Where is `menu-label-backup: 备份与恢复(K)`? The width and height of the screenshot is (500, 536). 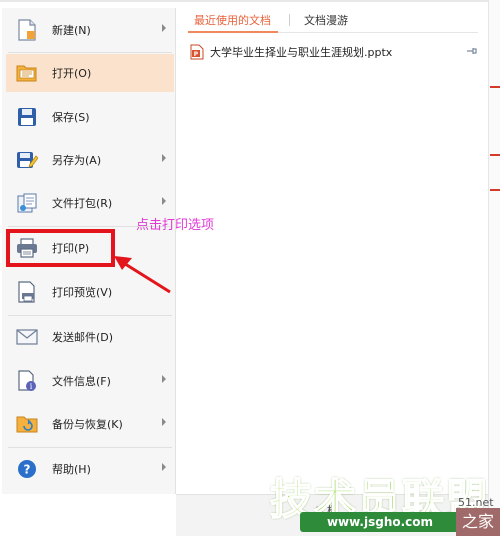
menu-label-backup: 备份与恢复(K) is located at coordinates (87, 424).